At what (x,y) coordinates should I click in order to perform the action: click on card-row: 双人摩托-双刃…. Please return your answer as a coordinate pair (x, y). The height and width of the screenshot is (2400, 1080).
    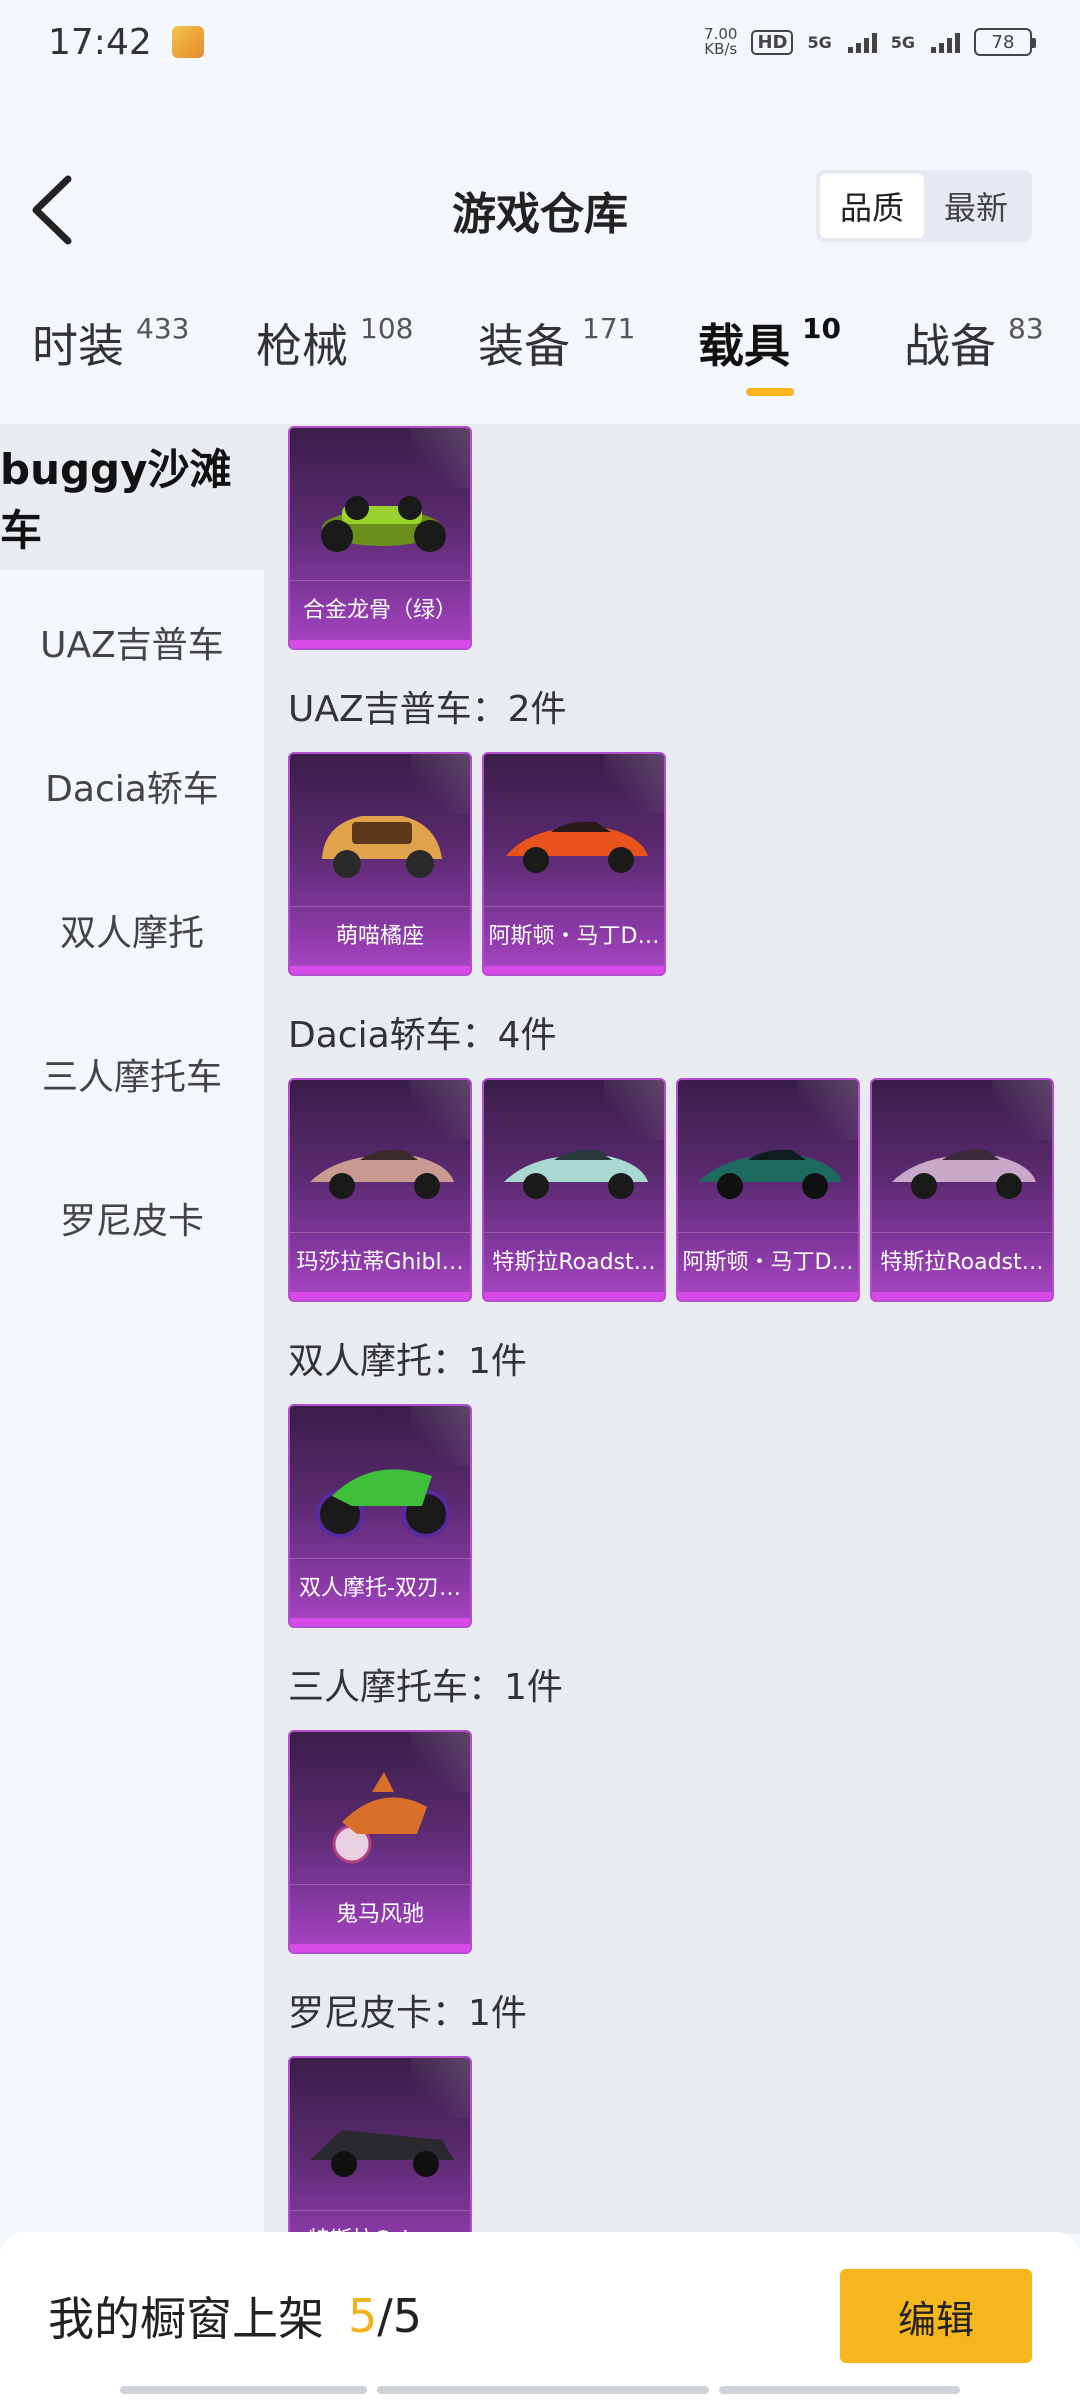
    Looking at the image, I should click on (672, 1516).